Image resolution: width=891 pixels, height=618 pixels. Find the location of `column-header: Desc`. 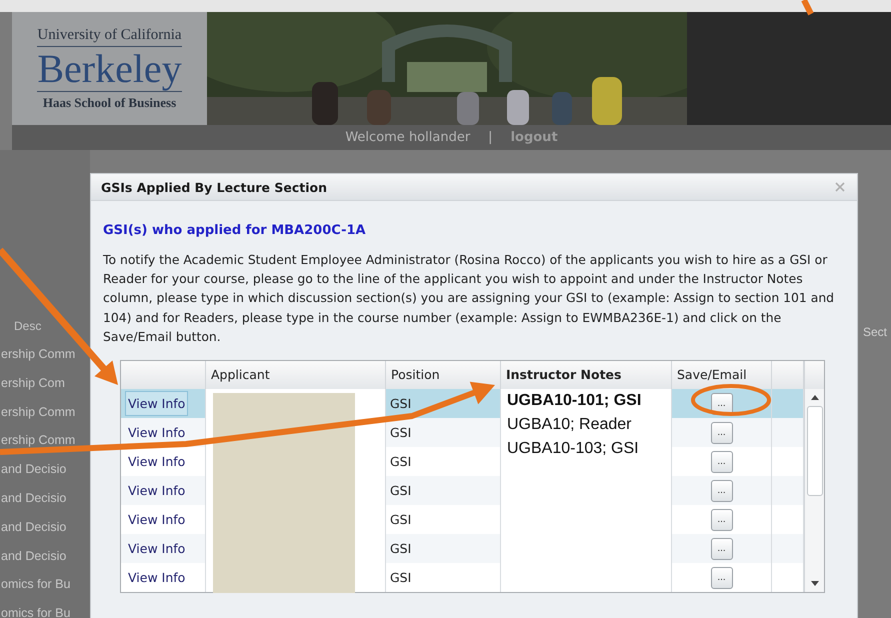

column-header: Desc is located at coordinates (27, 326).